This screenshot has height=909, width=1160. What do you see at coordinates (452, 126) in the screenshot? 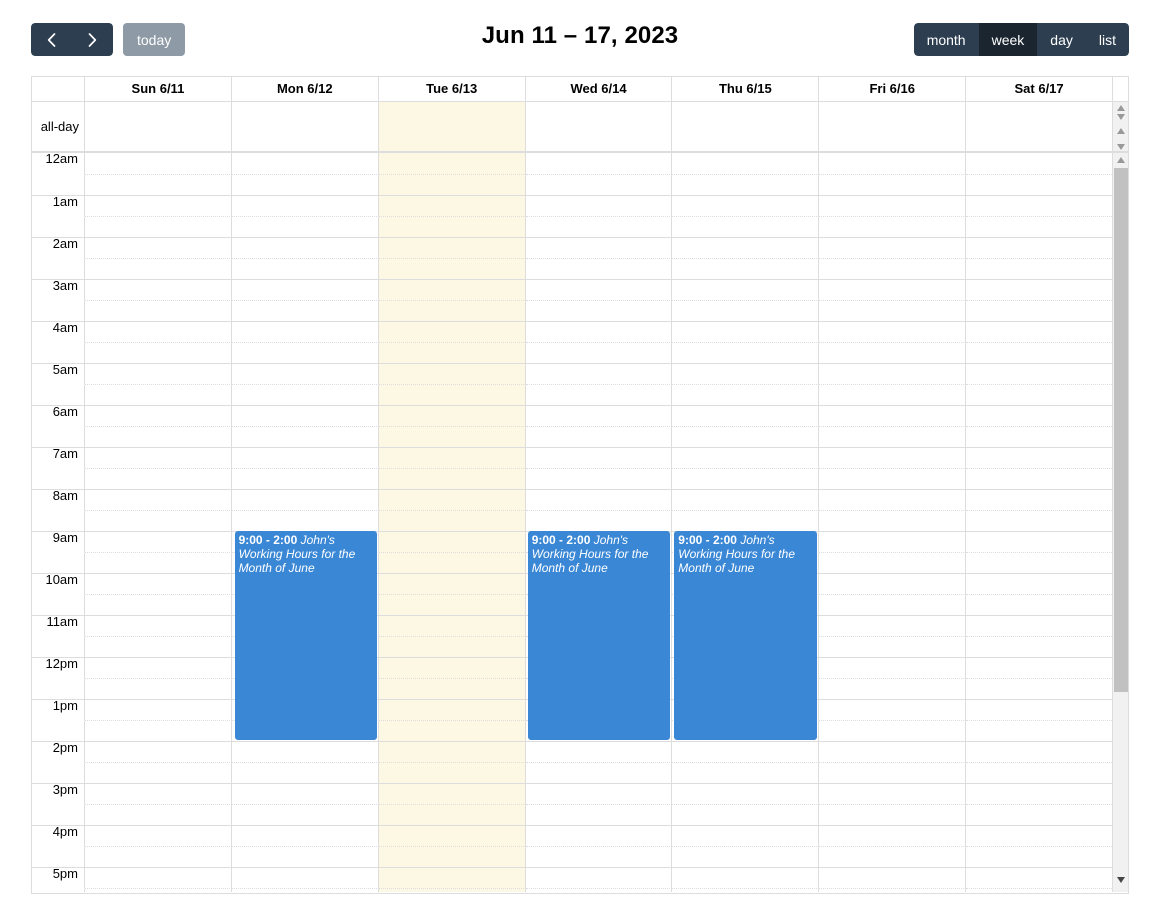
I see `all-day-cell-tue` at bounding box center [452, 126].